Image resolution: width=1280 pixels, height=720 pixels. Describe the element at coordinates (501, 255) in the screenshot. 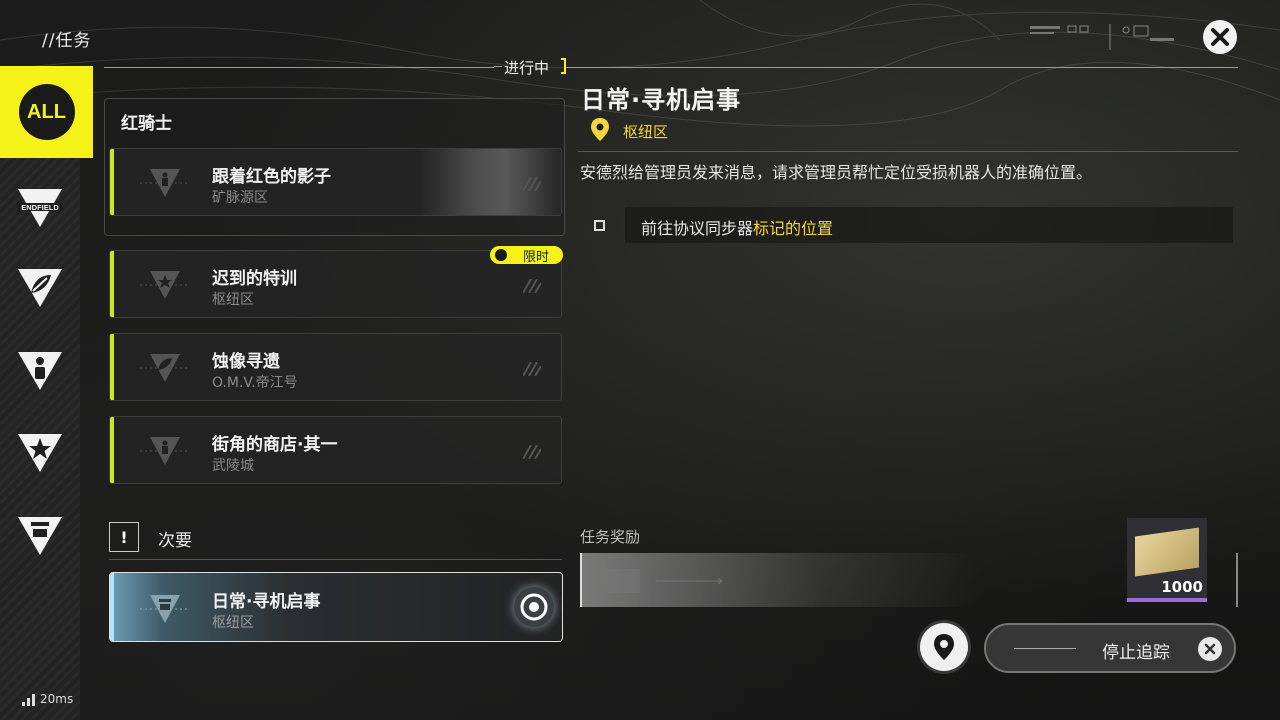

I see `clock-icon` at that location.